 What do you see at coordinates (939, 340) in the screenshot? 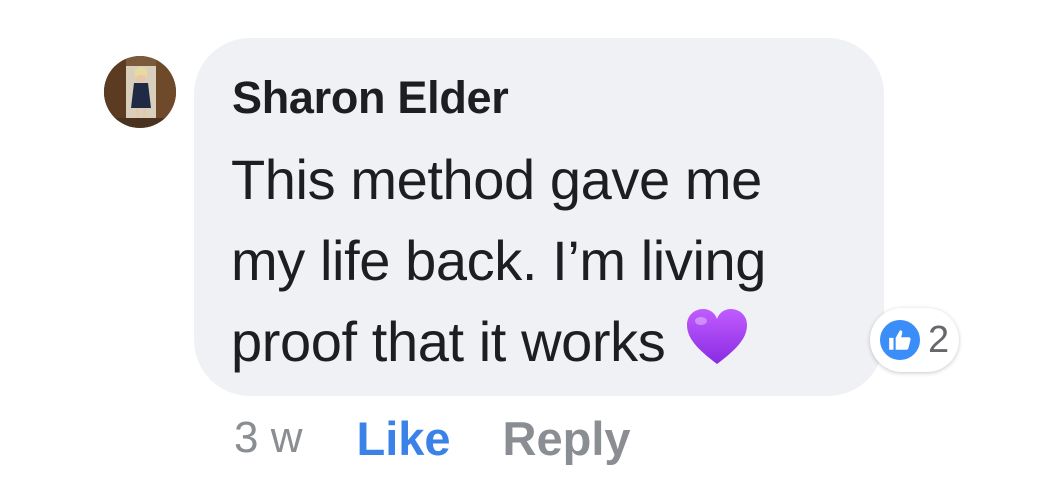
I see `reaction-count: 2` at bounding box center [939, 340].